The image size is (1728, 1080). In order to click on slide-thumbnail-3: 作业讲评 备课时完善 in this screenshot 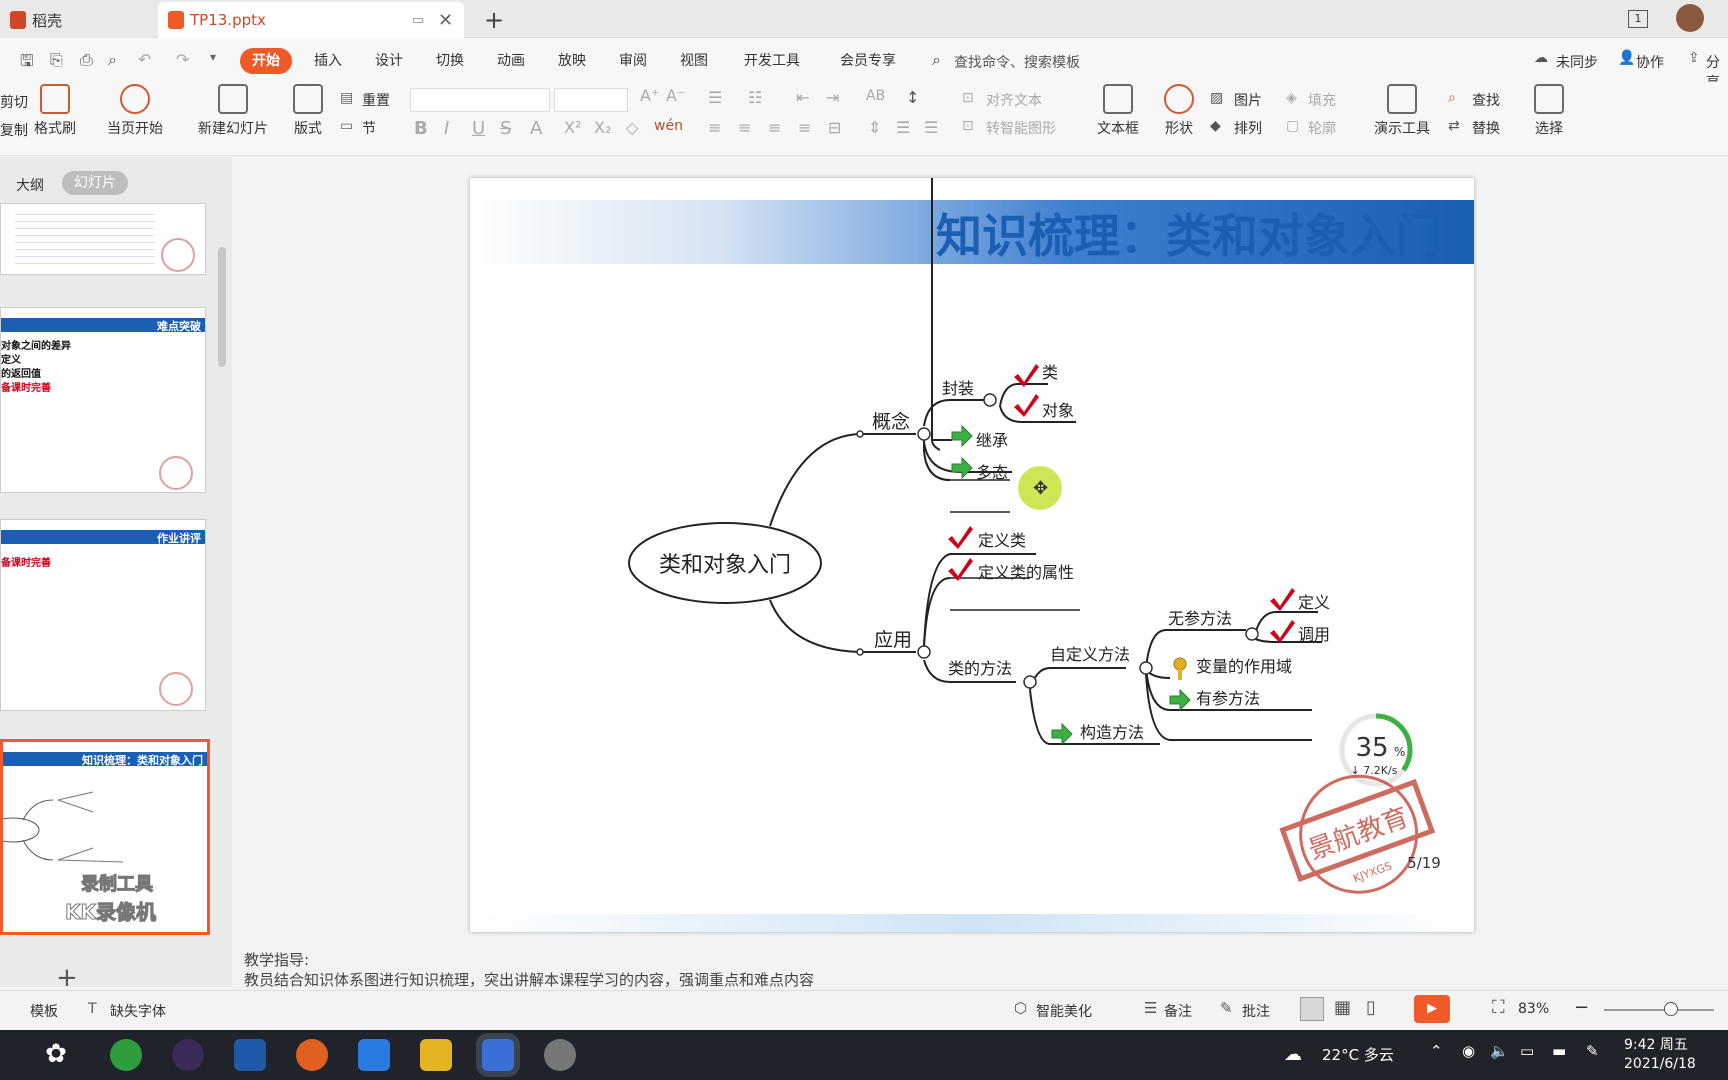, I will do `click(103, 615)`.